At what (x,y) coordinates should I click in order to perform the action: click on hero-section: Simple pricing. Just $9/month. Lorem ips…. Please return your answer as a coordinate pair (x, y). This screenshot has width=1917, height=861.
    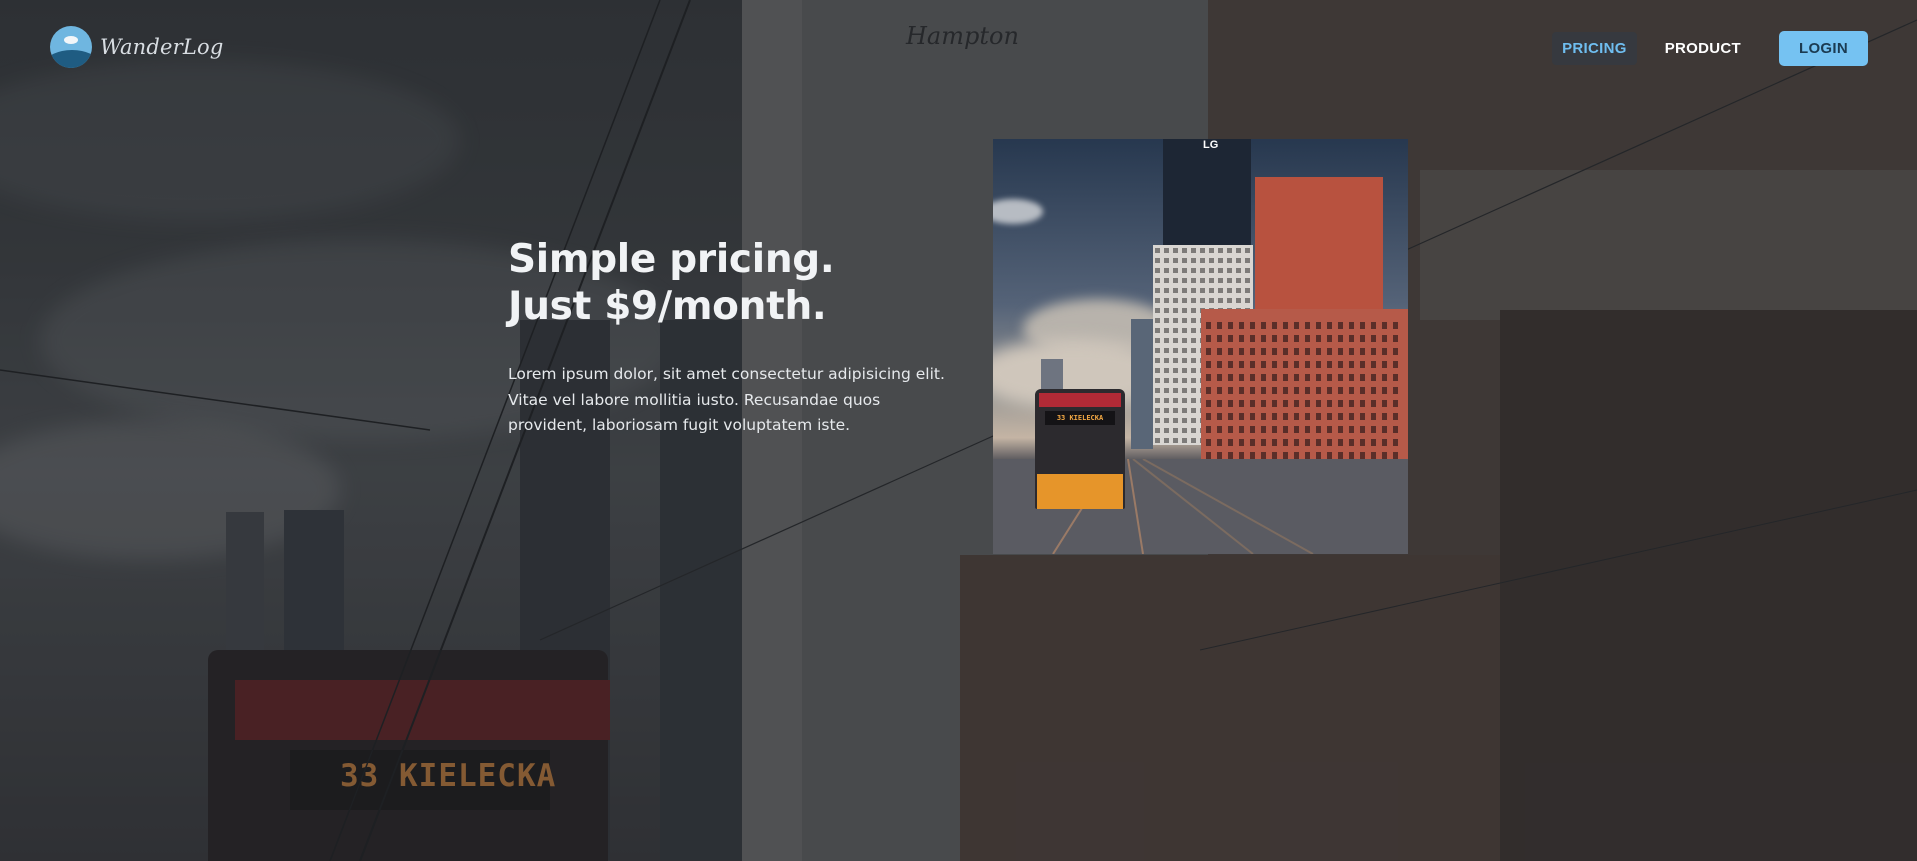
    Looking at the image, I should click on (728, 337).